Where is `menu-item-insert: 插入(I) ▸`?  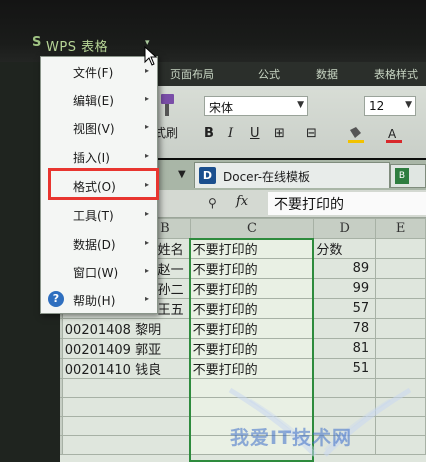 menu-item-insert: 插入(I) ▸ is located at coordinates (99, 157).